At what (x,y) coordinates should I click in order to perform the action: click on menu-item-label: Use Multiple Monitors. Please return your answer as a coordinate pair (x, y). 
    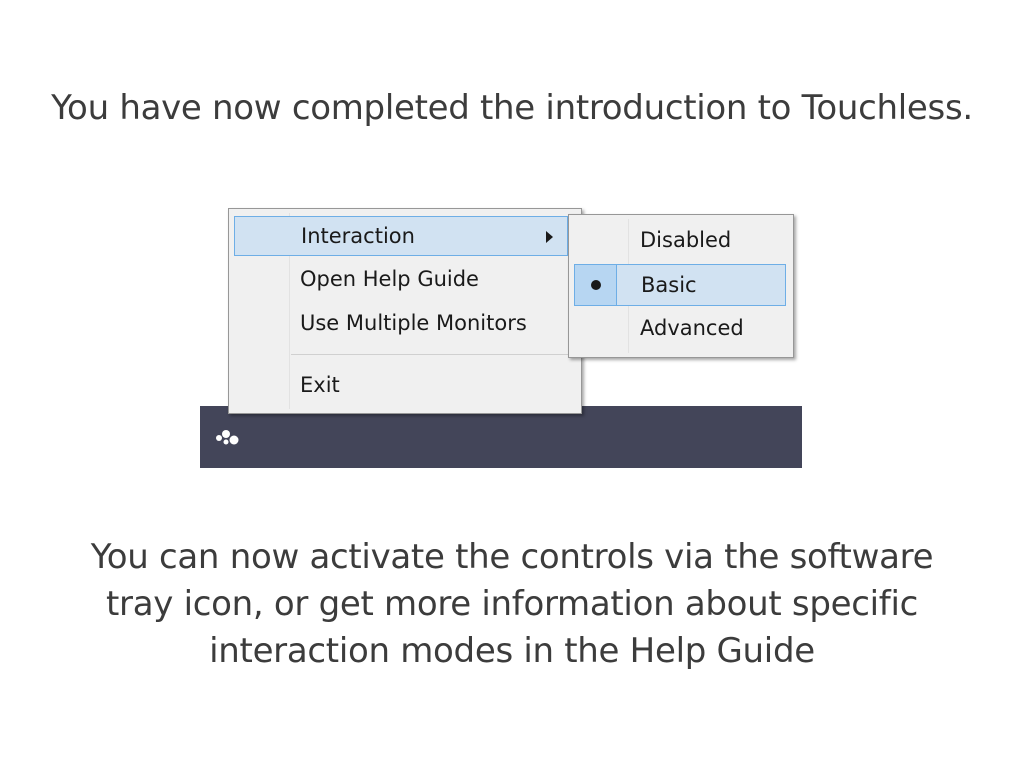
    Looking at the image, I should click on (413, 323).